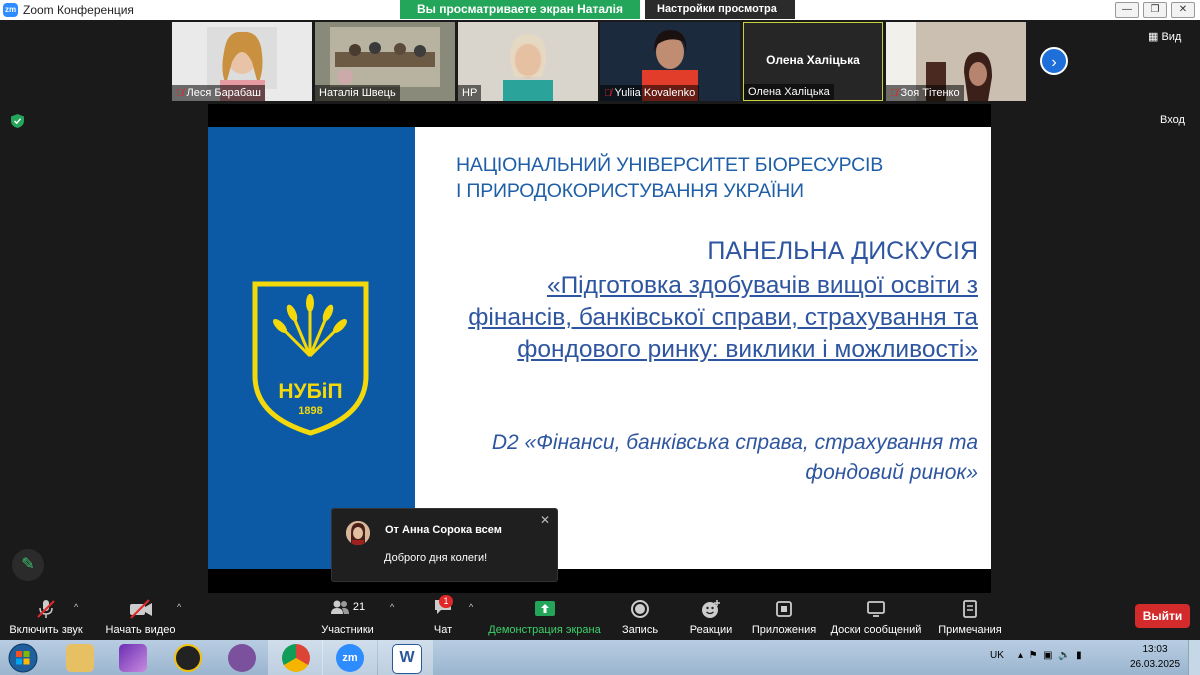 This screenshot has height=675, width=1200. Describe the element at coordinates (1155, 10) in the screenshot. I see `restore-button: ❐` at that location.